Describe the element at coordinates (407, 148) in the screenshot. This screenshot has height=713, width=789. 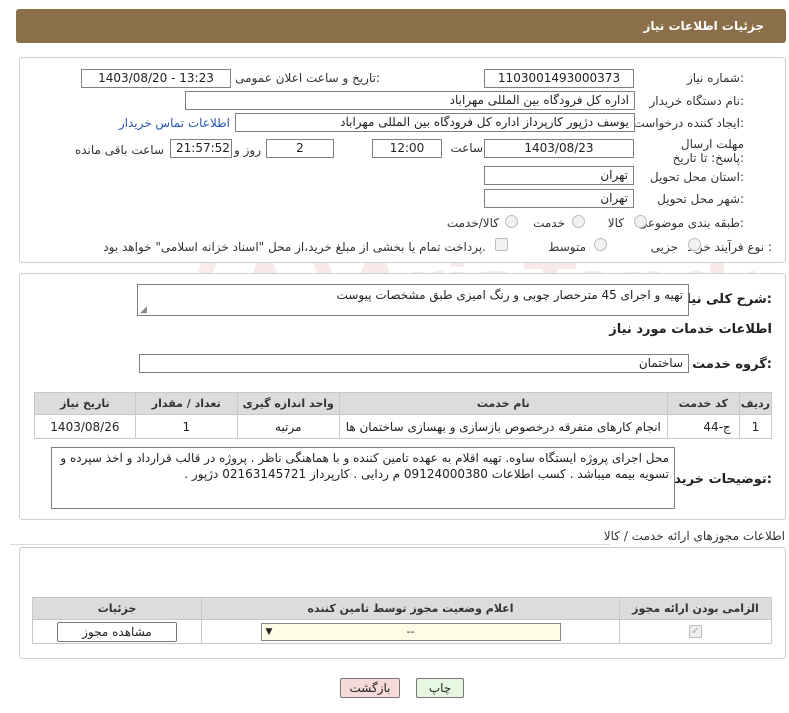
I see `deadline-time-field: 12:00` at that location.